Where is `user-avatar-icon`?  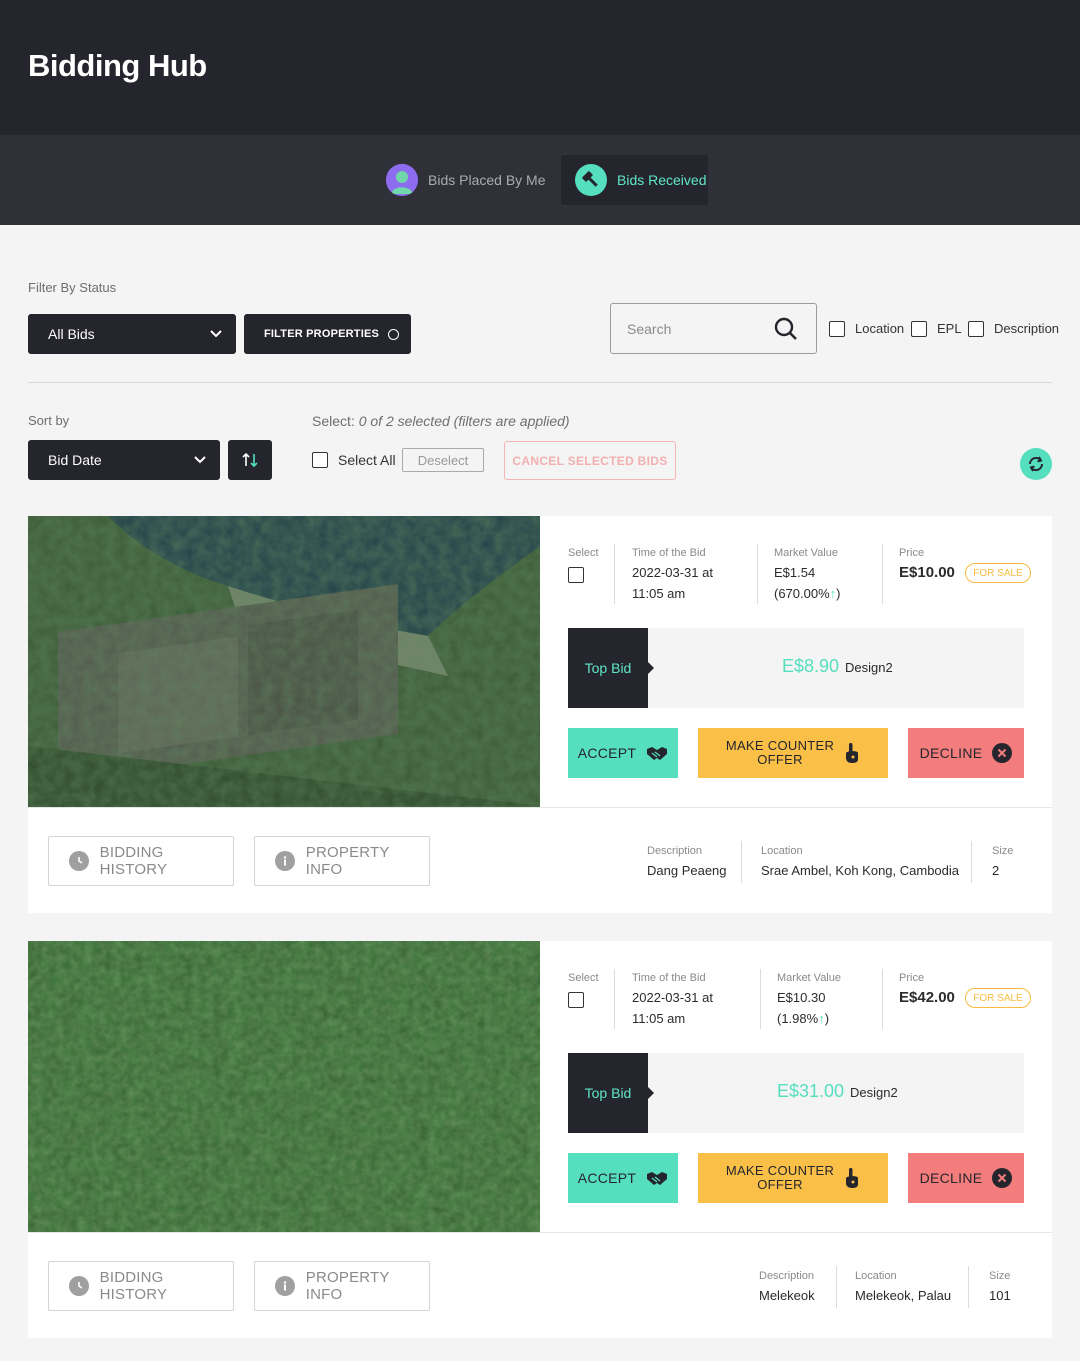
user-avatar-icon is located at coordinates (402, 180).